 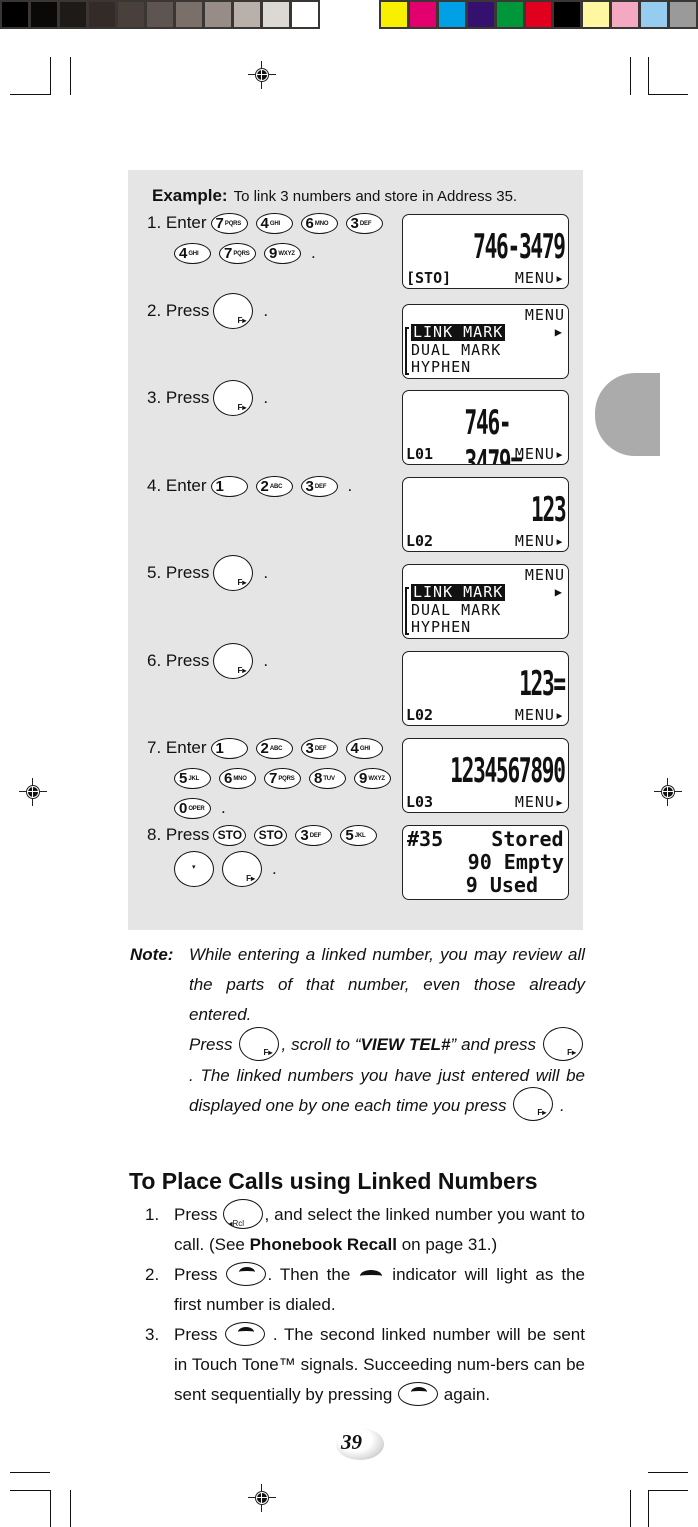 What do you see at coordinates (243, 1214) in the screenshot?
I see `recall-key: ◂Rcl` at bounding box center [243, 1214].